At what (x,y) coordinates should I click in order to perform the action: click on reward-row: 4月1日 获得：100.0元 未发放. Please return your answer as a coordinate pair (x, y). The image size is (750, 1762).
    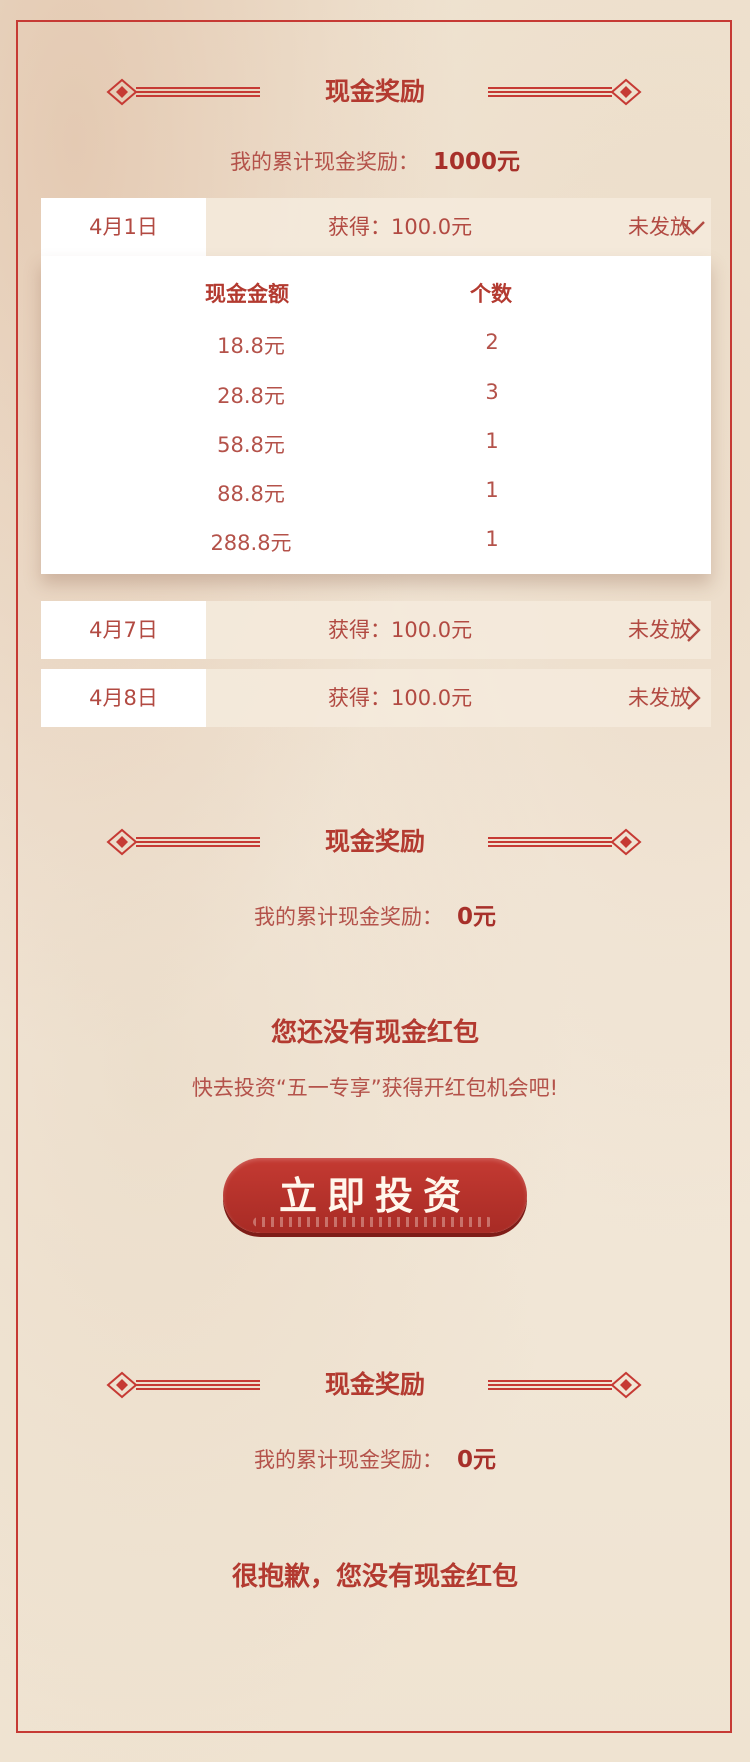
    Looking at the image, I should click on (376, 227).